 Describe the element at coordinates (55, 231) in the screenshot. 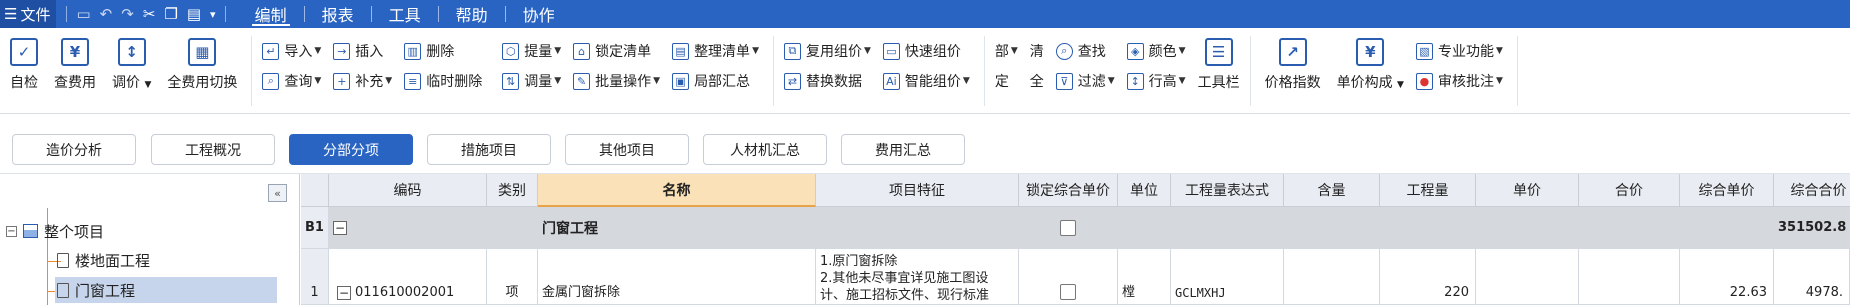

I see `tree-node-root: − 整个项目` at that location.